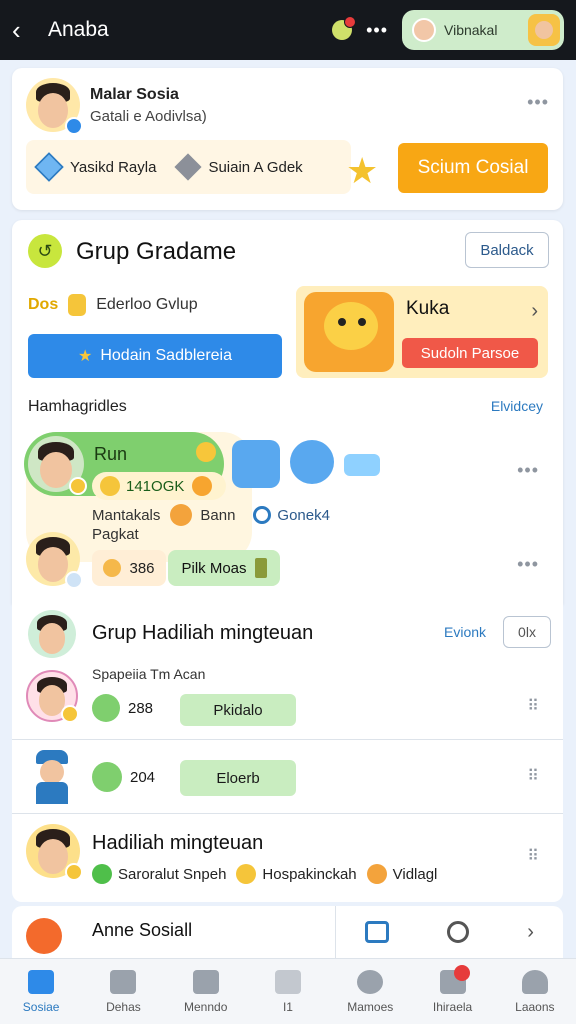 The width and height of the screenshot is (576, 1024). What do you see at coordinates (544, 30) in the screenshot?
I see `user-avatar` at bounding box center [544, 30].